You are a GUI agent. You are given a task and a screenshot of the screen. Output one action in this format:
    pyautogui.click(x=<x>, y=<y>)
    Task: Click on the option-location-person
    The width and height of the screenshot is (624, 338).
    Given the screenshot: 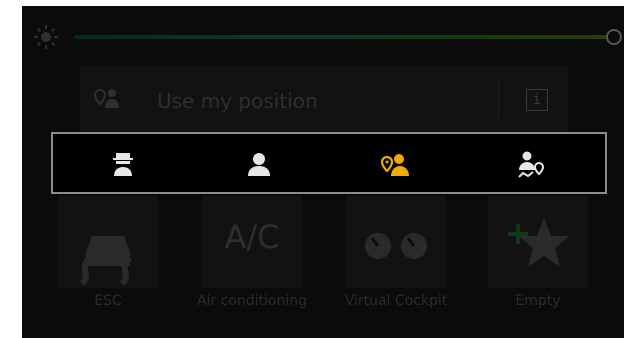 What is the action you would take?
    pyautogui.click(x=395, y=164)
    